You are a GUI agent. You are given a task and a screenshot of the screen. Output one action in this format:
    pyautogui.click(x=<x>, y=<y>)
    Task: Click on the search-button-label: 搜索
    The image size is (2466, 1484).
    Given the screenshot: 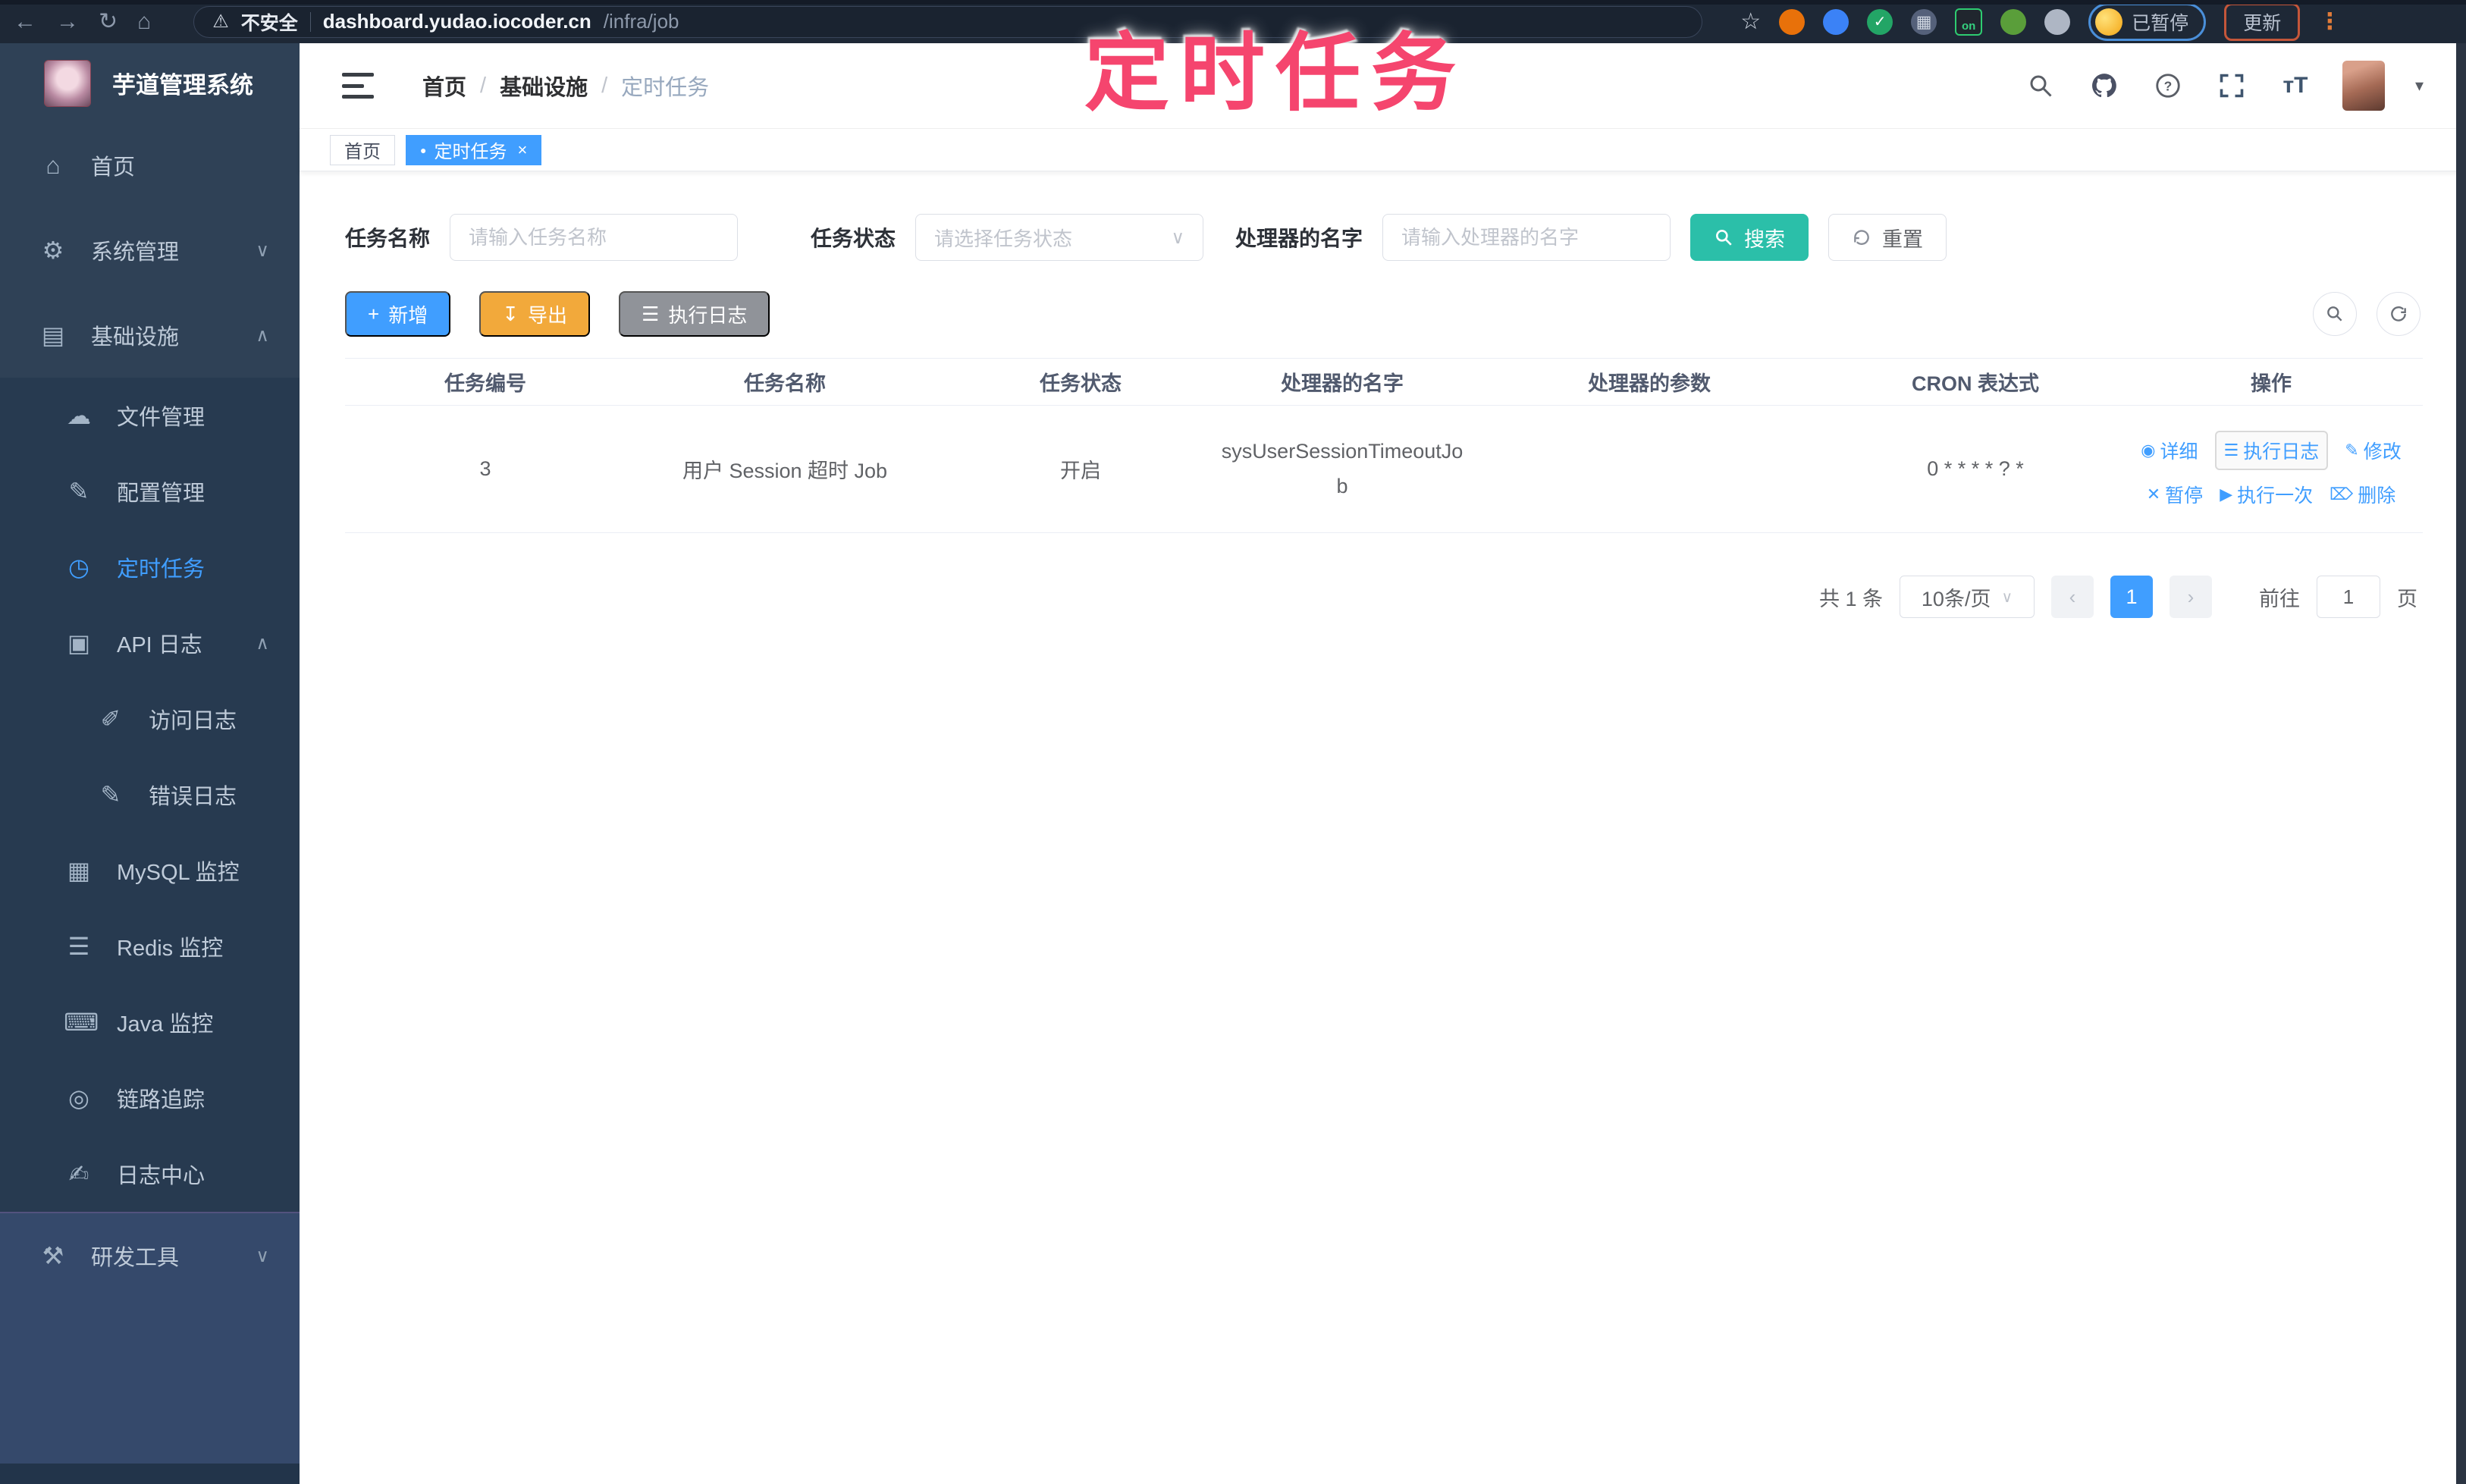 What is the action you would take?
    pyautogui.click(x=1765, y=239)
    